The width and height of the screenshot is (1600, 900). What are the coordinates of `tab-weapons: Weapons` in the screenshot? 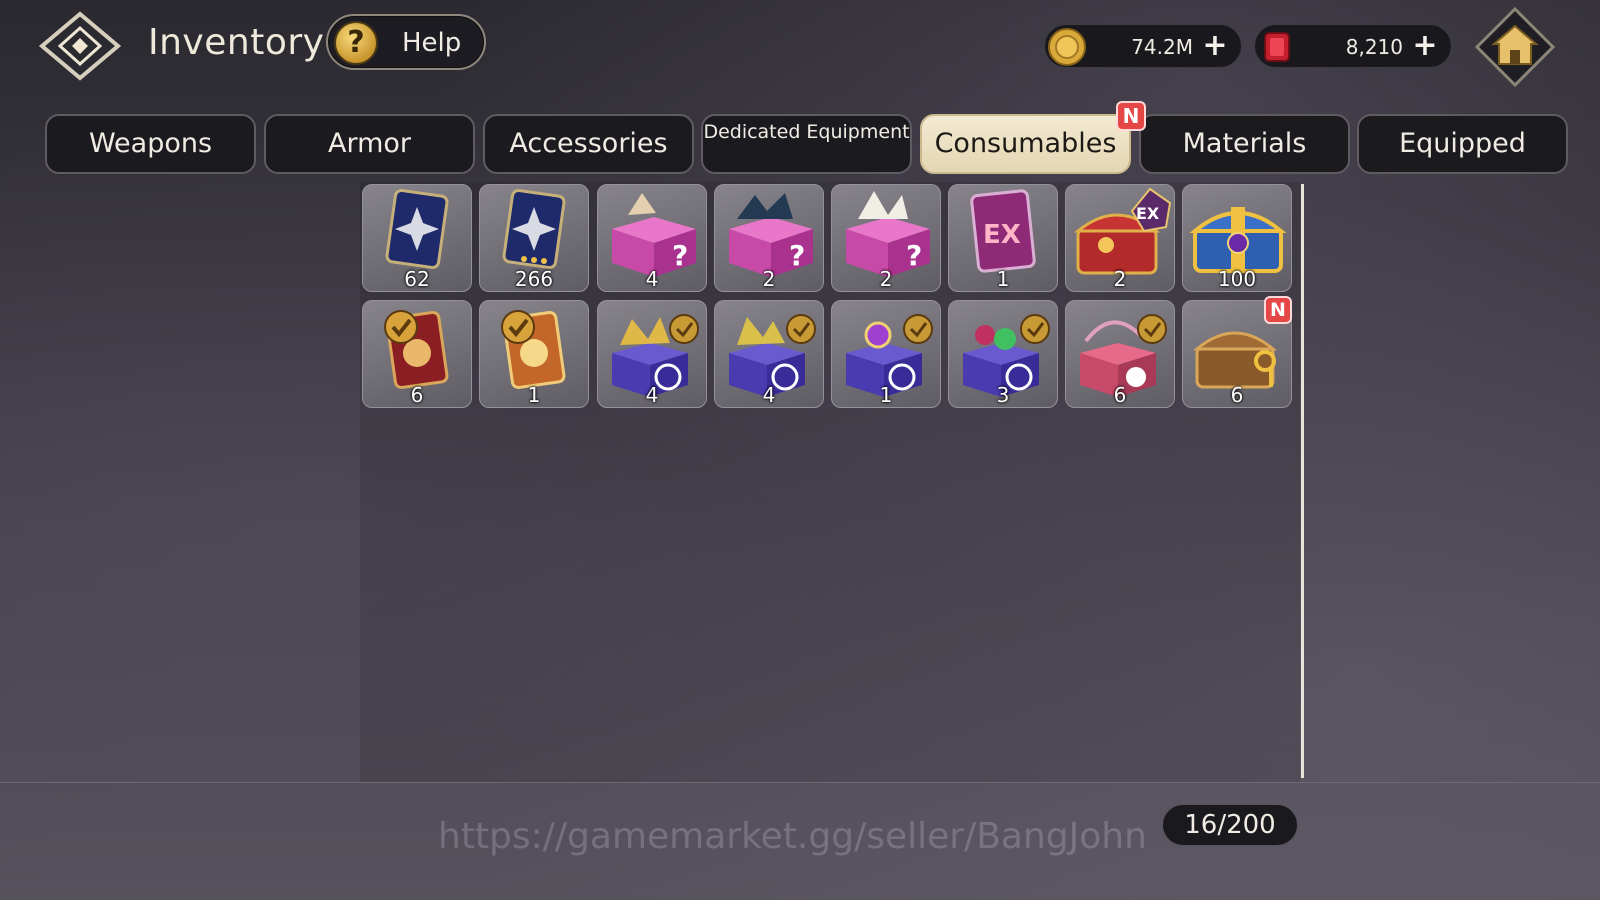 It's located at (150, 144).